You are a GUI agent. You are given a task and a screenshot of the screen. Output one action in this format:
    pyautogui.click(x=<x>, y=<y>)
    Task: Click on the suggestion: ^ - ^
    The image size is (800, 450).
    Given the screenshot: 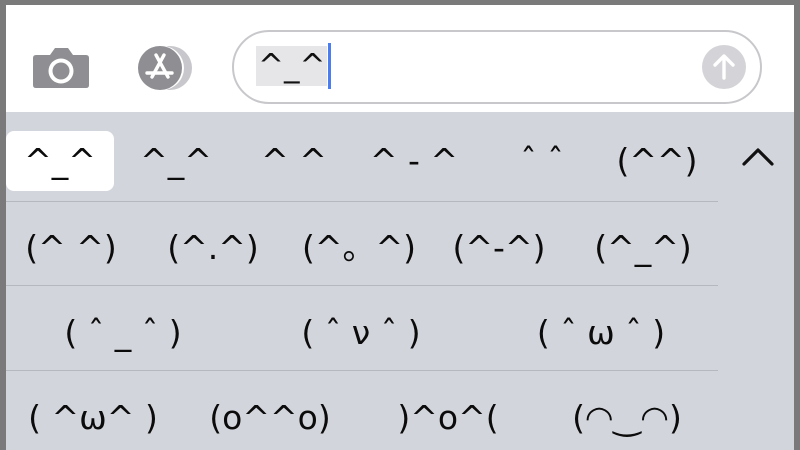 What is the action you would take?
    pyautogui.click(x=414, y=161)
    